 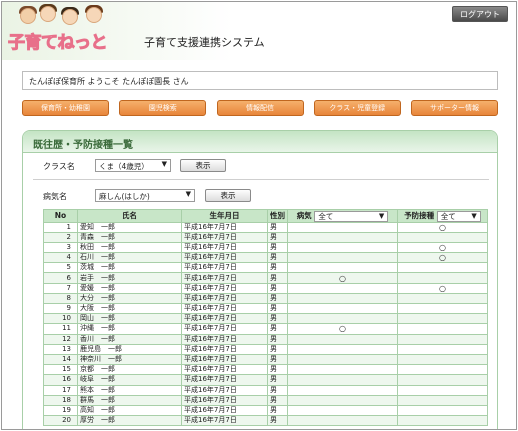 I want to click on row-no: 4, so click(x=60, y=258).